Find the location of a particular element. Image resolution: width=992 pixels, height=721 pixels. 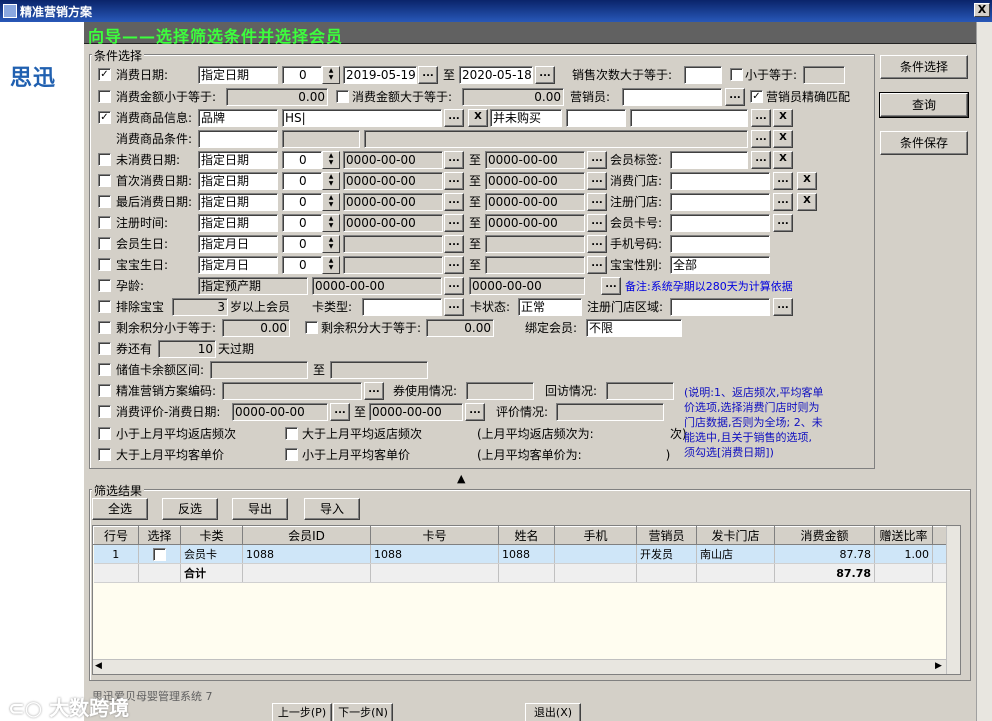

import-button: 导入 is located at coordinates (332, 509).